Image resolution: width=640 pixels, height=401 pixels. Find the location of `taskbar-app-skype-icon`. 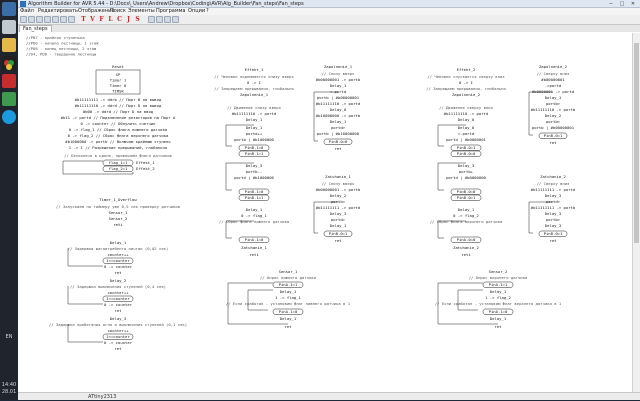

taskbar-app-skype-icon is located at coordinates (9, 117).